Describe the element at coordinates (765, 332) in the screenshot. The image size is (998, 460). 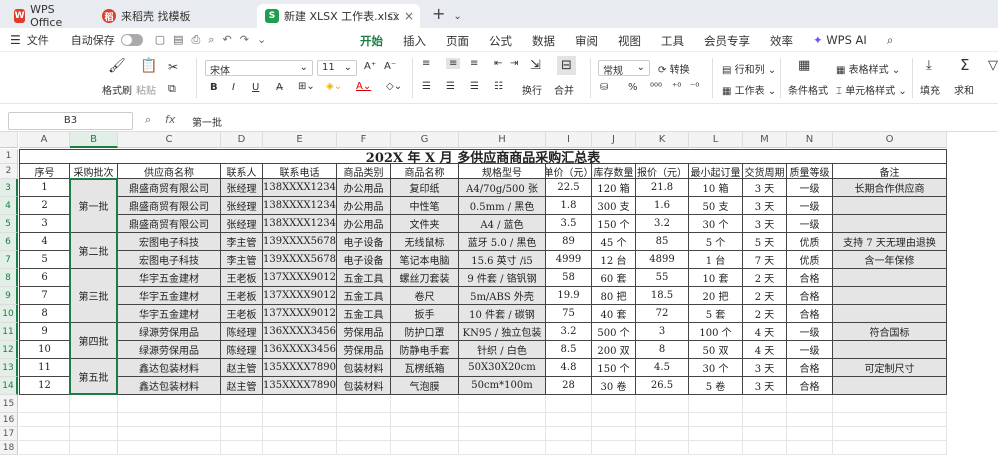
I see `data-cell: 4 天` at that location.